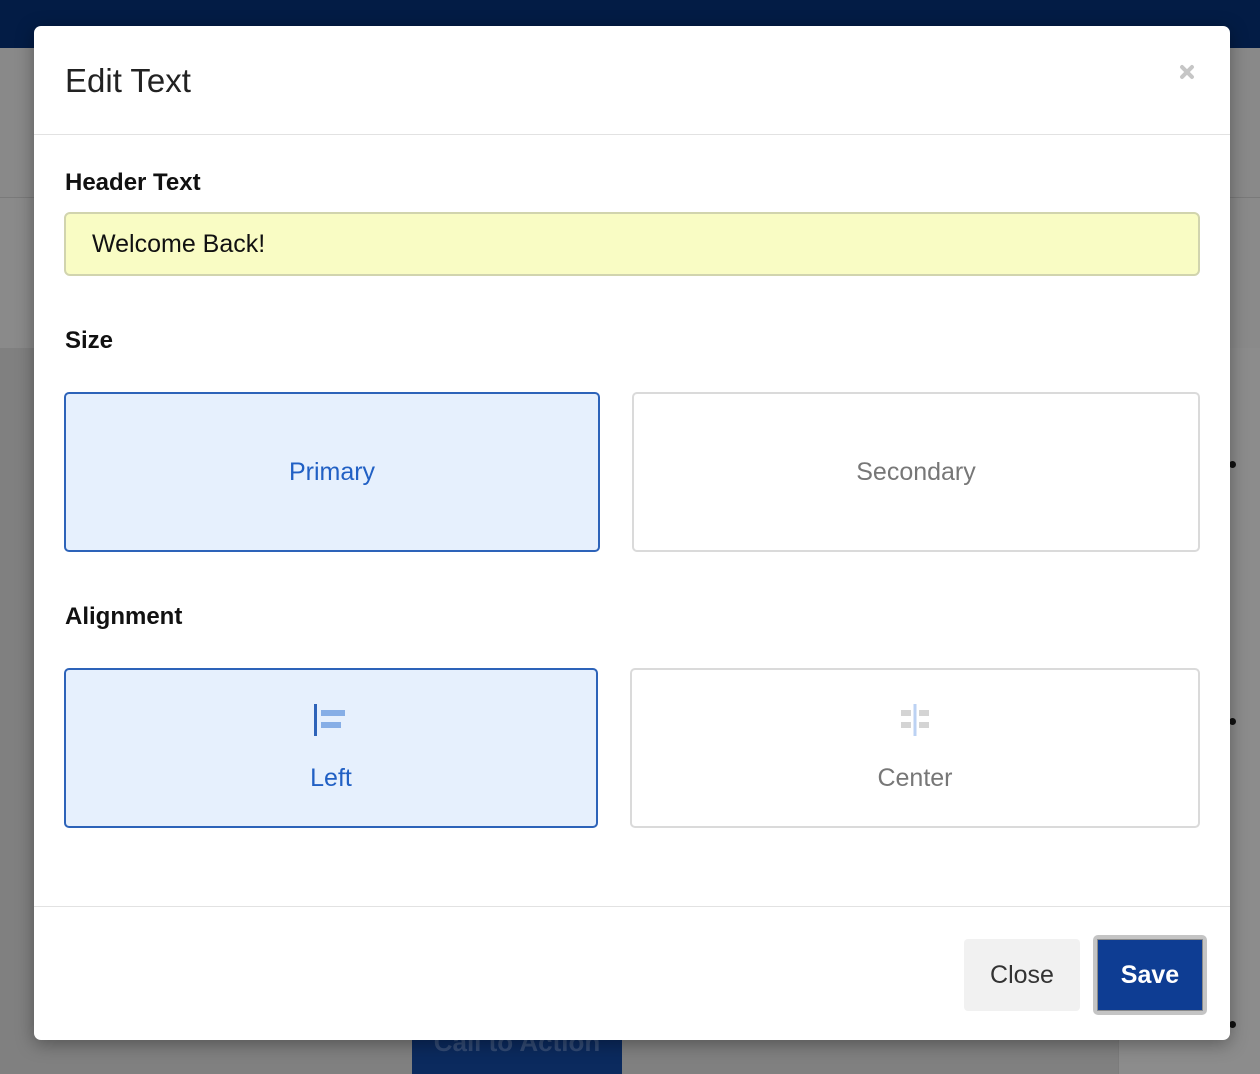  I want to click on close-icon, so click(1188, 72).